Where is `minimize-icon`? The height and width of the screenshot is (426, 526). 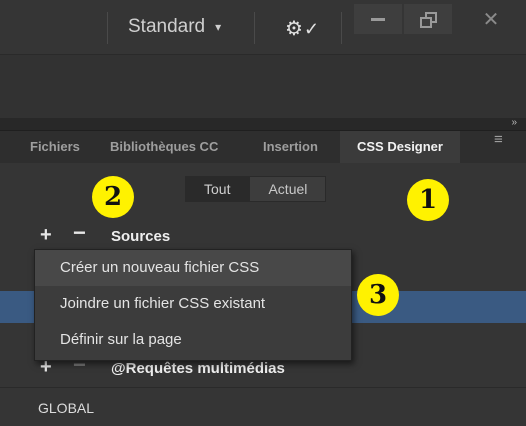
minimize-icon is located at coordinates (378, 19).